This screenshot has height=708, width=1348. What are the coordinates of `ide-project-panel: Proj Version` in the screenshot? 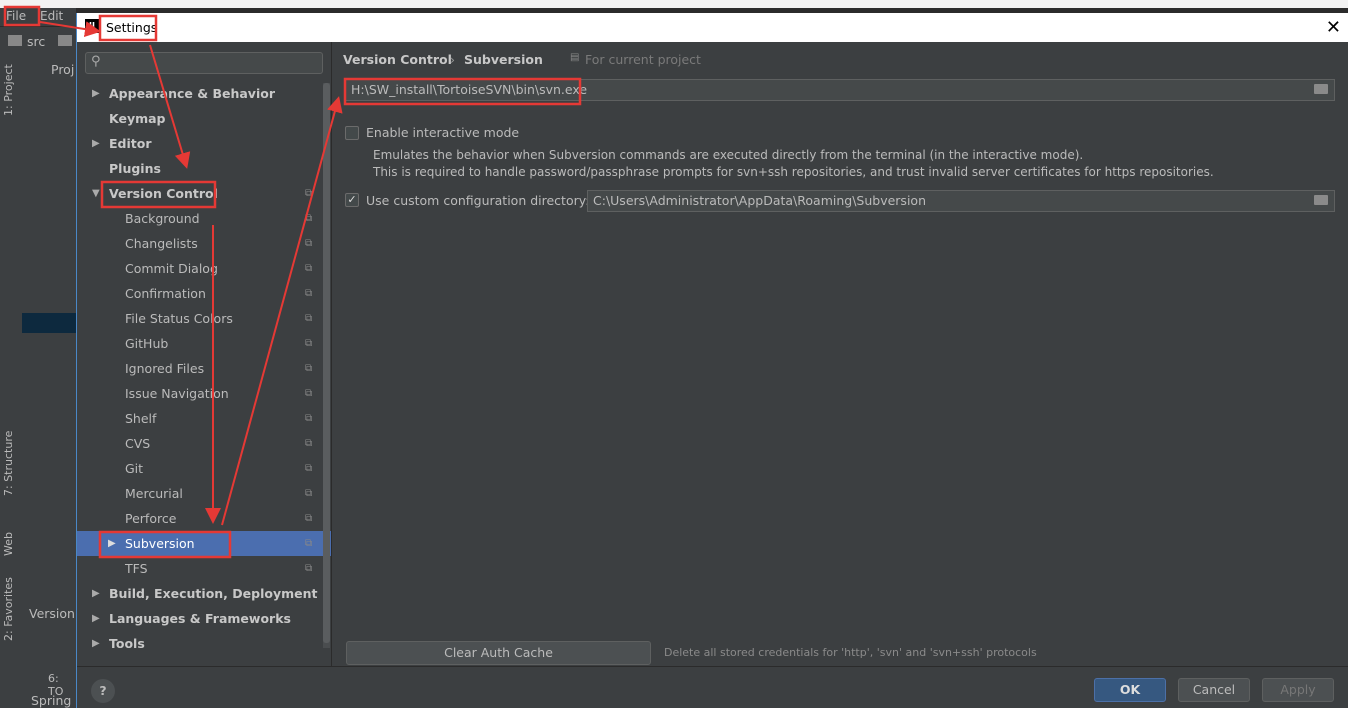 It's located at (49, 361).